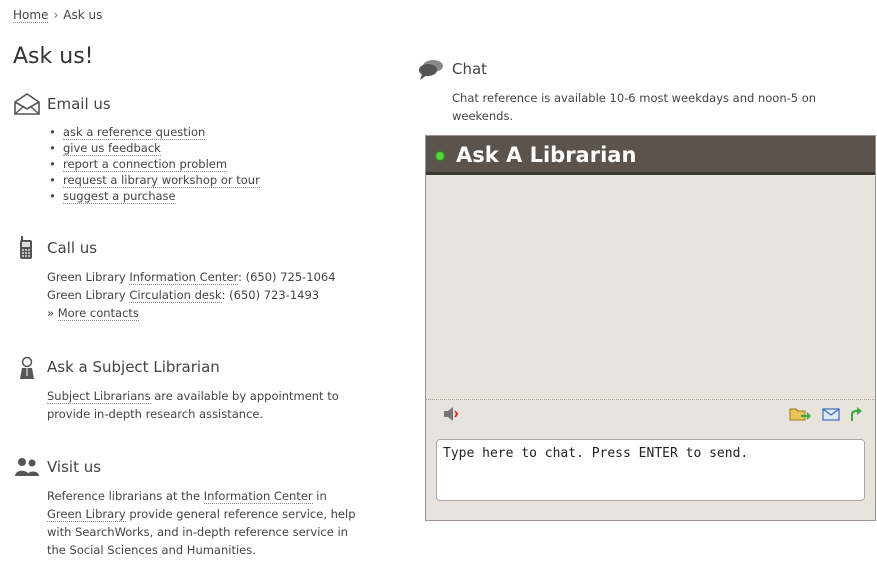 The image size is (877, 564). I want to click on breadcrumb: Home › Ask us, so click(58, 15).